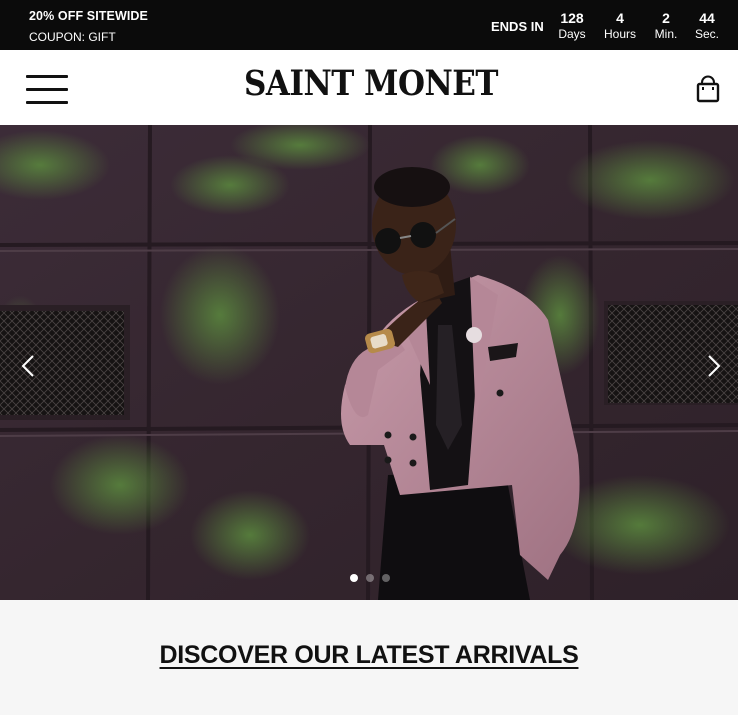 The width and height of the screenshot is (738, 715). Describe the element at coordinates (371, 84) in the screenshot. I see `logo-text: SAINT MONET` at that location.